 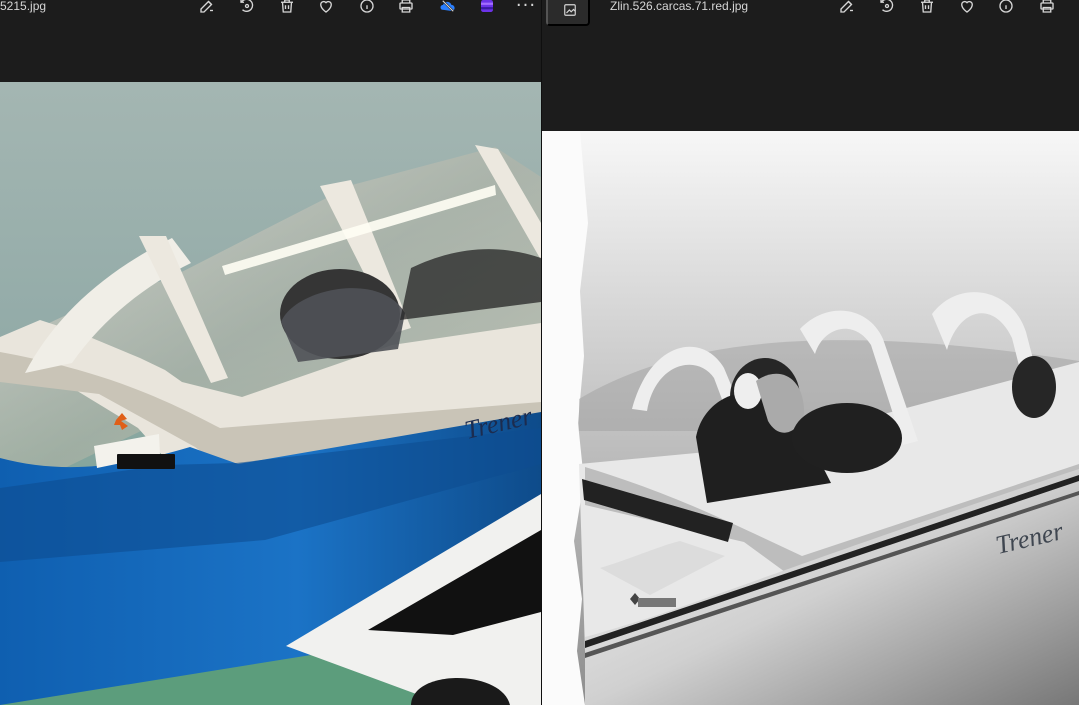 What do you see at coordinates (679, 6) in the screenshot?
I see `right-filename: Zlin.526.carcas.71.red.jpg` at bounding box center [679, 6].